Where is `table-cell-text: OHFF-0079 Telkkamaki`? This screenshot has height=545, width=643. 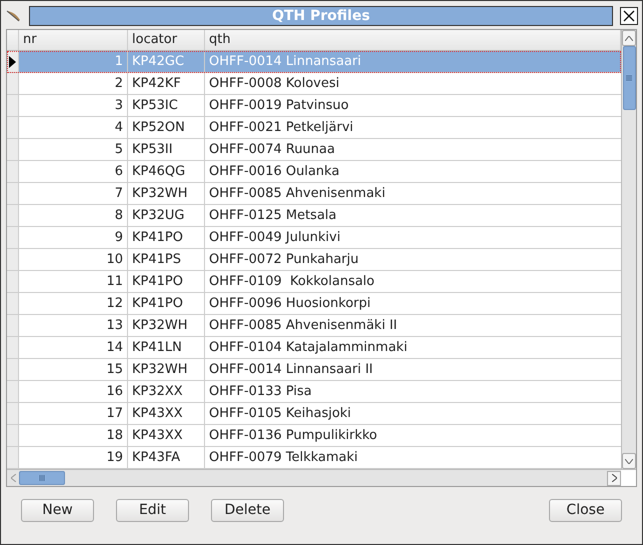 table-cell-text: OHFF-0079 Telkkamaki is located at coordinates (283, 457).